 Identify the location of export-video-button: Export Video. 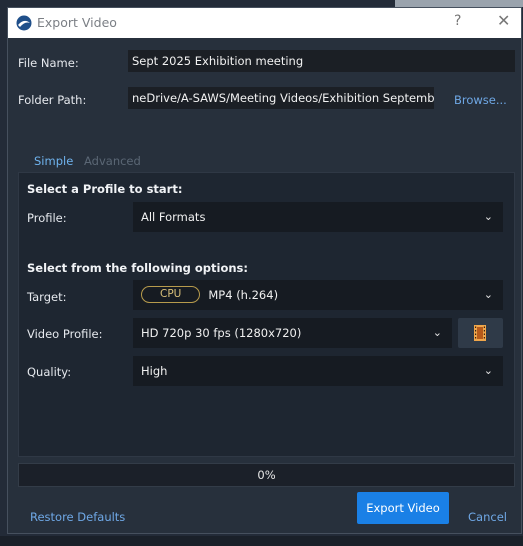
(403, 508).